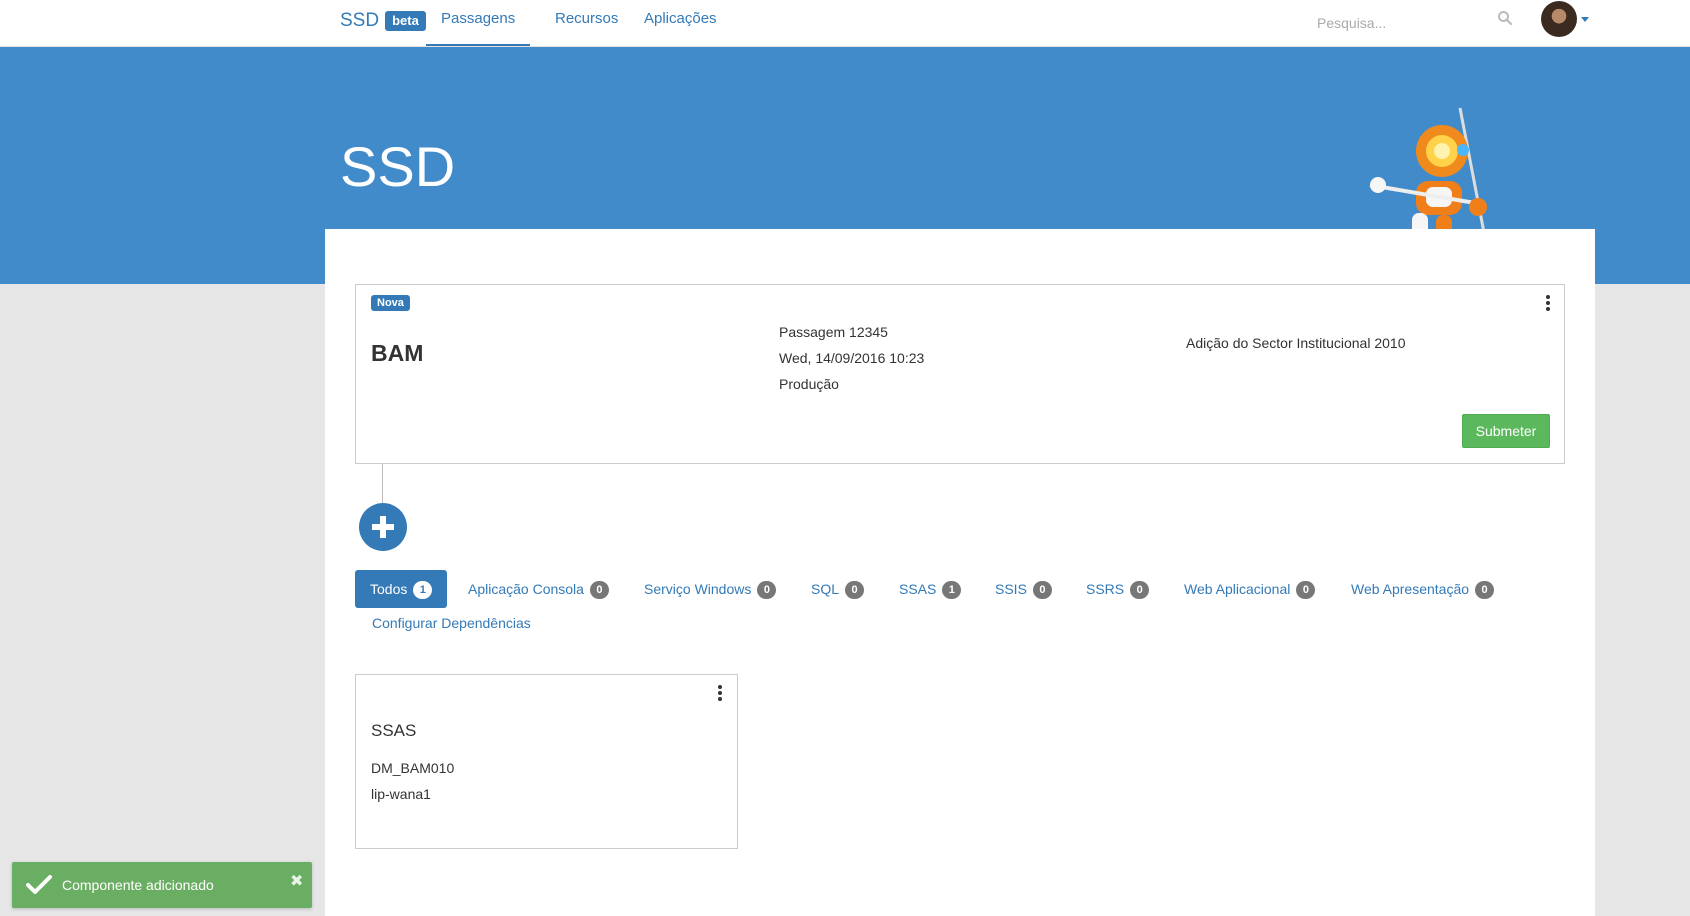 The image size is (1690, 916). I want to click on tab-label: Web Apresentação, so click(1410, 589).